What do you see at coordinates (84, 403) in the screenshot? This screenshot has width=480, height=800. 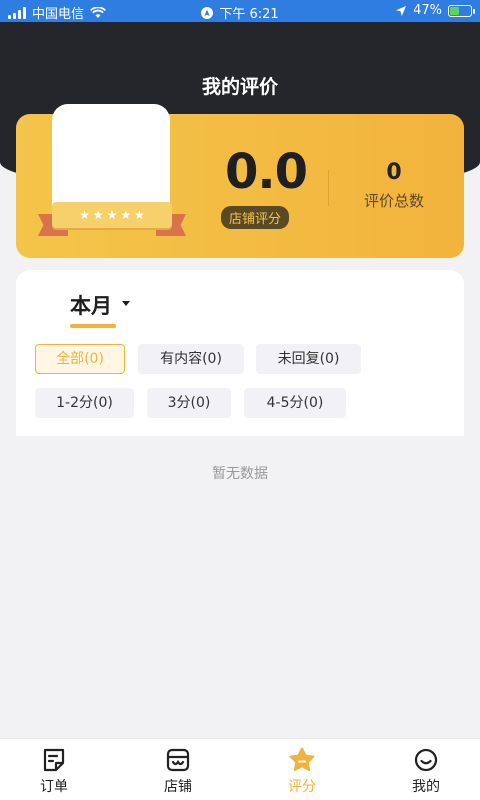 I see `filter-chip-1-2: 1-2分(0)` at bounding box center [84, 403].